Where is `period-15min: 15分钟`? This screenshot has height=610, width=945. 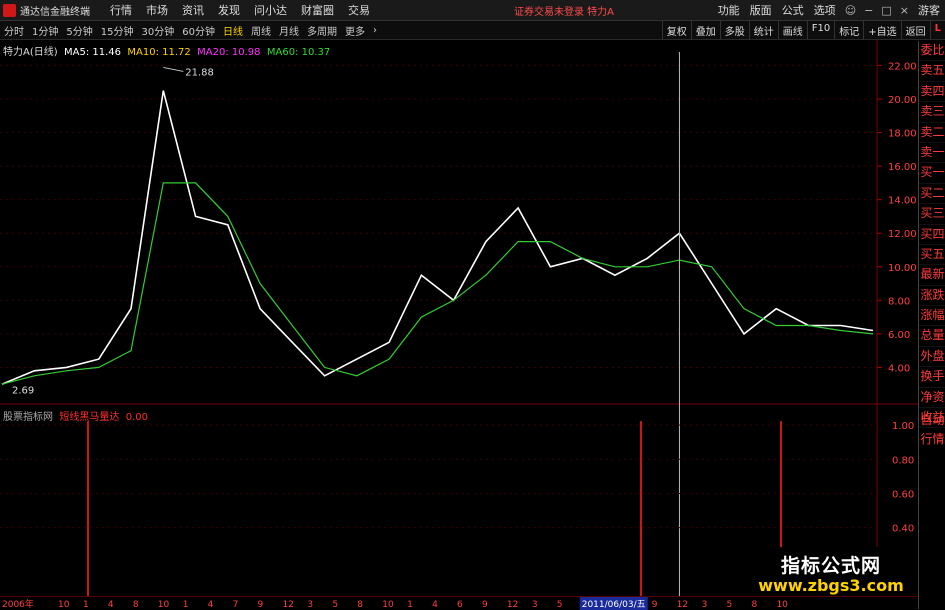
period-15min: 15分钟 is located at coordinates (117, 30).